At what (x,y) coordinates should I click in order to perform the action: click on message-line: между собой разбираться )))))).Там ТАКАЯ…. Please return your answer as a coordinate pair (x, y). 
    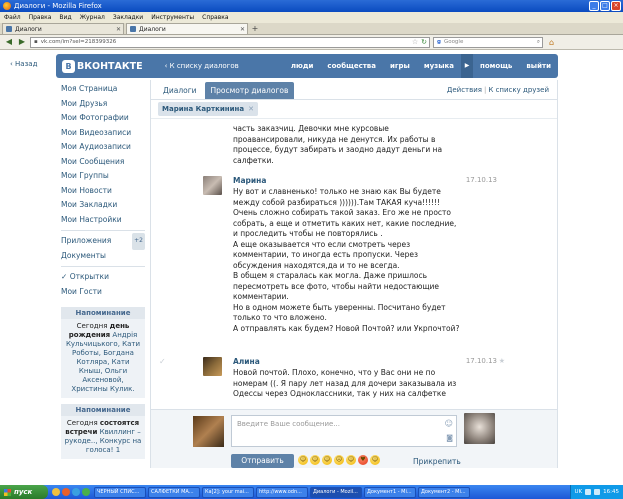
    Looking at the image, I should click on (337, 202).